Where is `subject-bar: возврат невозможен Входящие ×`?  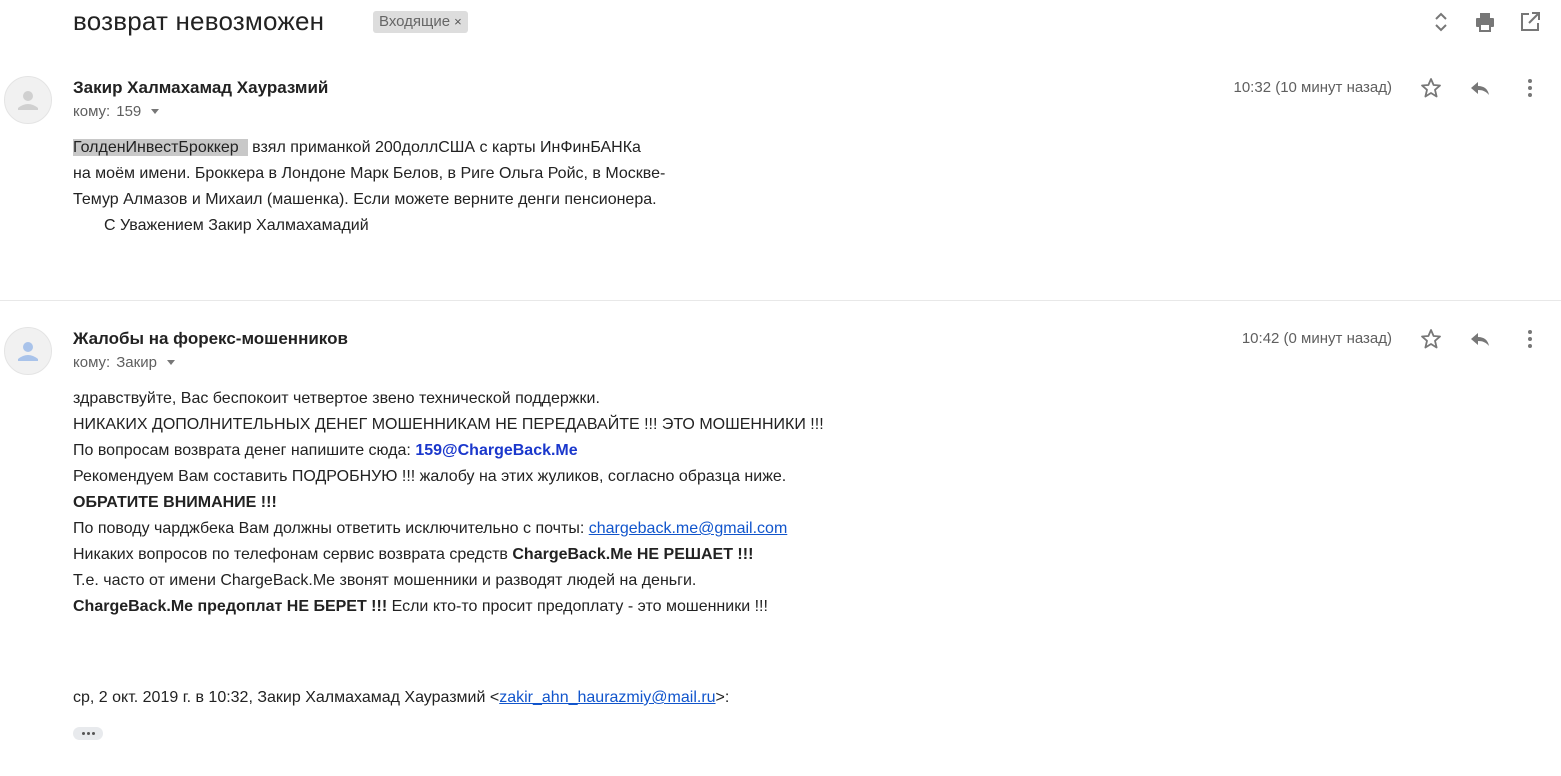 subject-bar: возврат невозможен Входящие × is located at coordinates (780, 24).